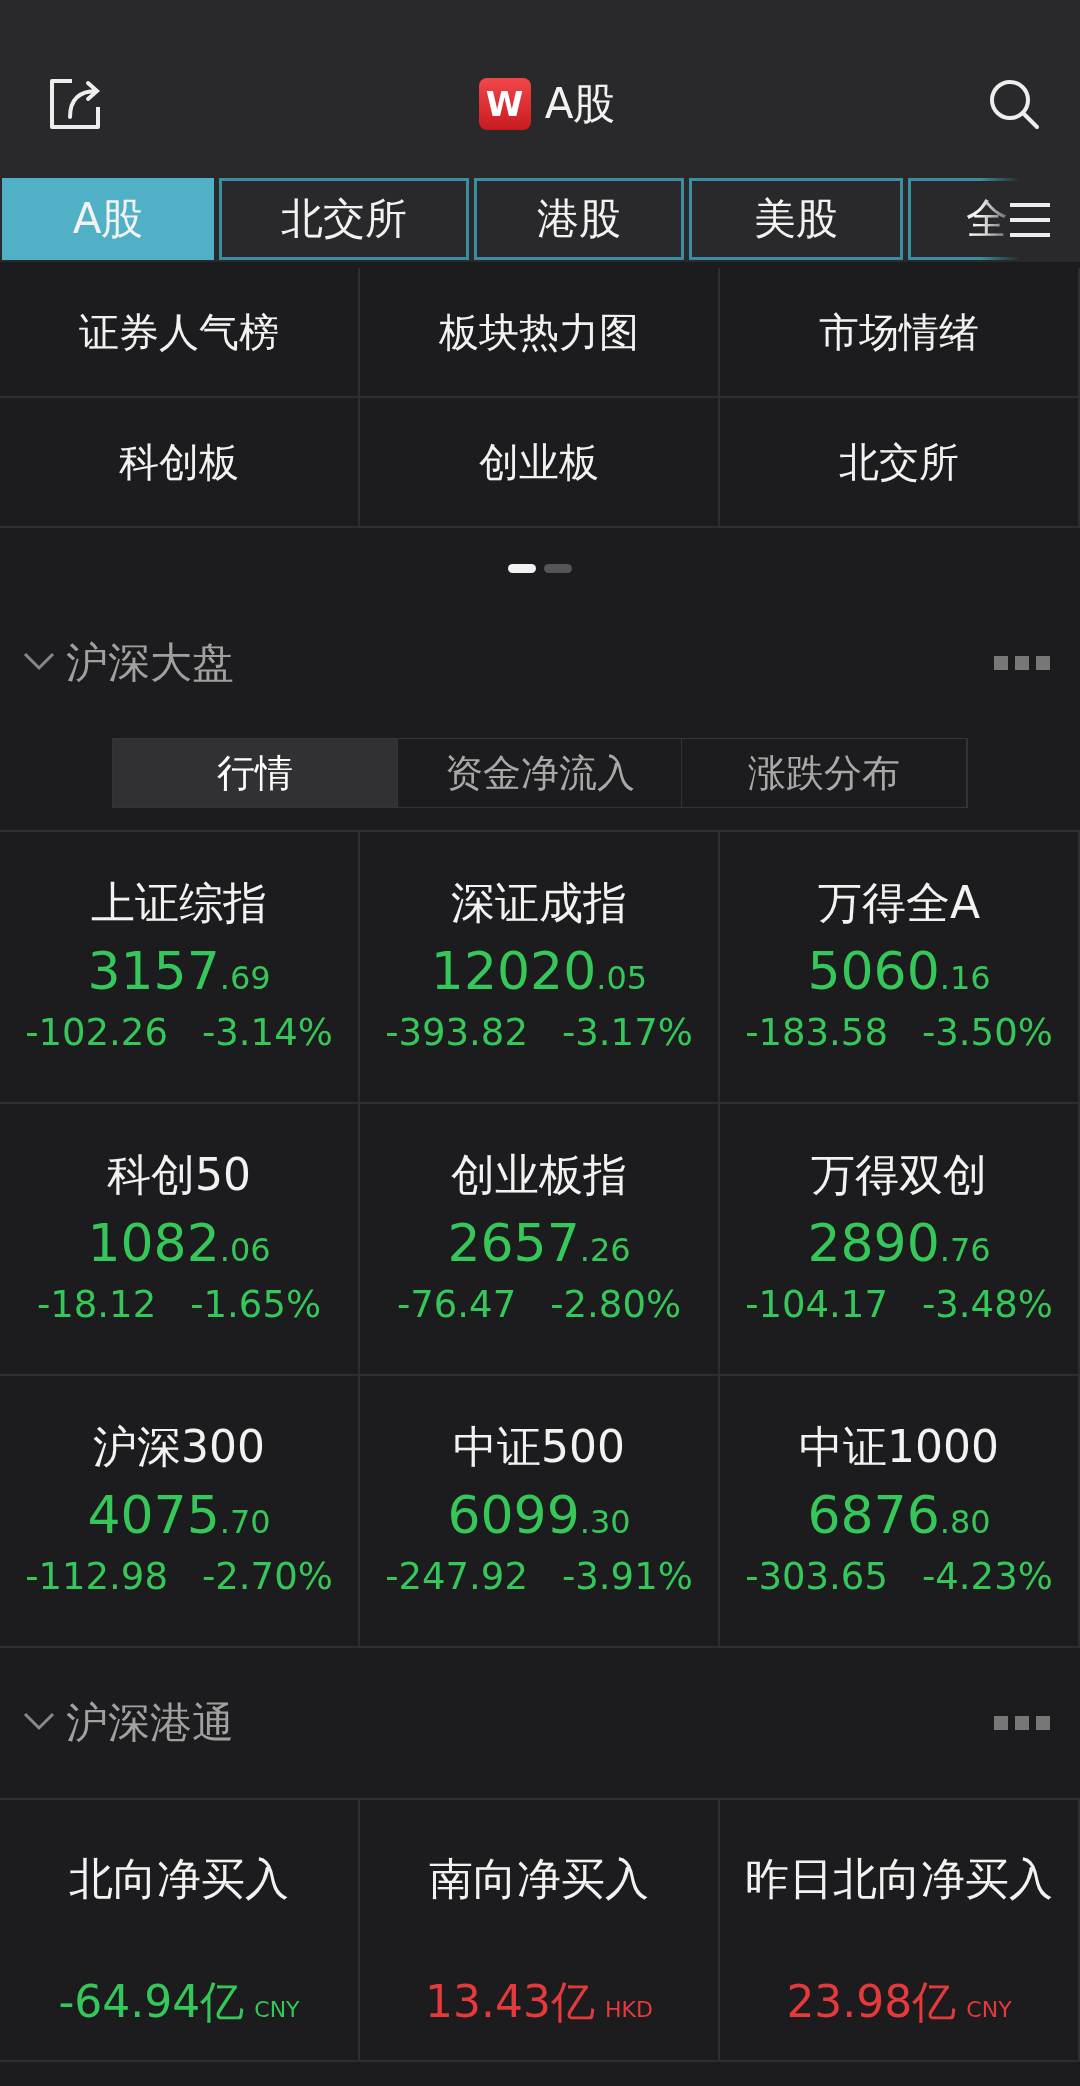  I want to click on index-value: 4075, so click(153, 1515).